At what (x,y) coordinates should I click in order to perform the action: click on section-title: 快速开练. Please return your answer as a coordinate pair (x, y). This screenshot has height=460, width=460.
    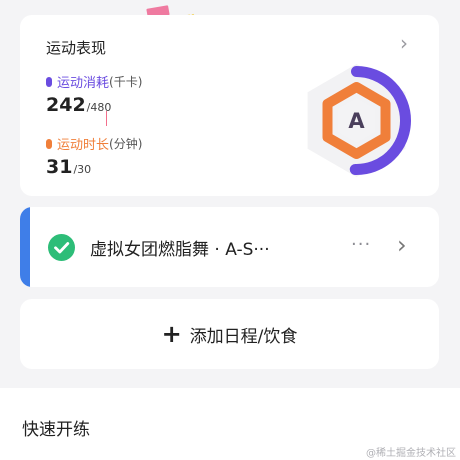
    Looking at the image, I should click on (56, 430).